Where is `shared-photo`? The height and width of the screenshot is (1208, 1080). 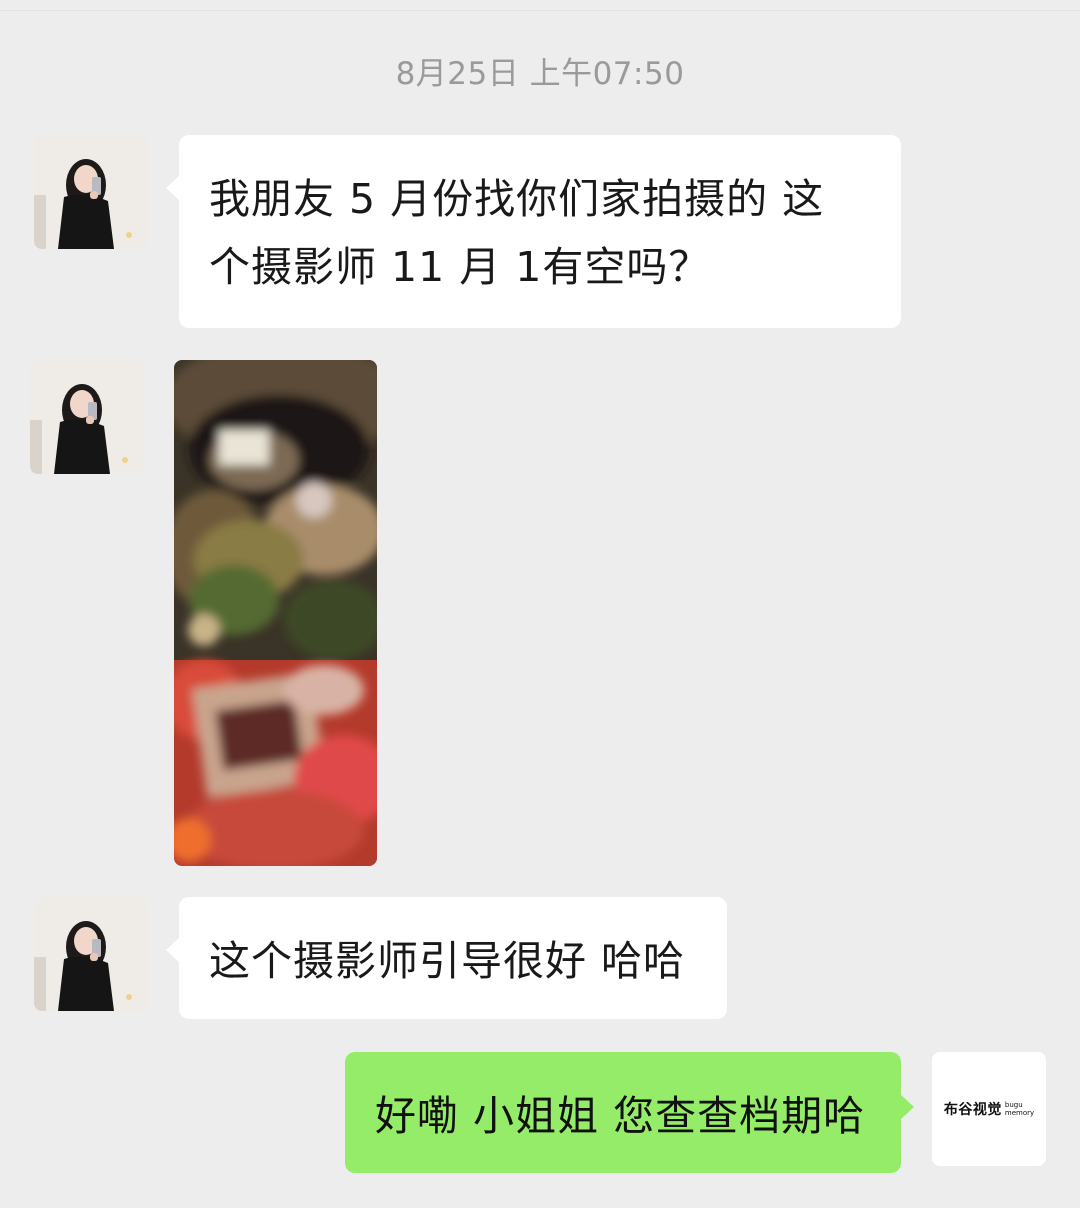
shared-photo is located at coordinates (275, 613).